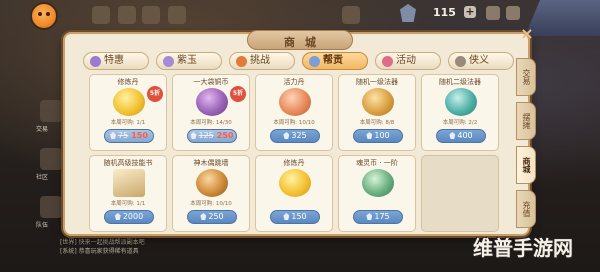 The image size is (600, 272). I want to click on menu-icon, so click(101, 15).